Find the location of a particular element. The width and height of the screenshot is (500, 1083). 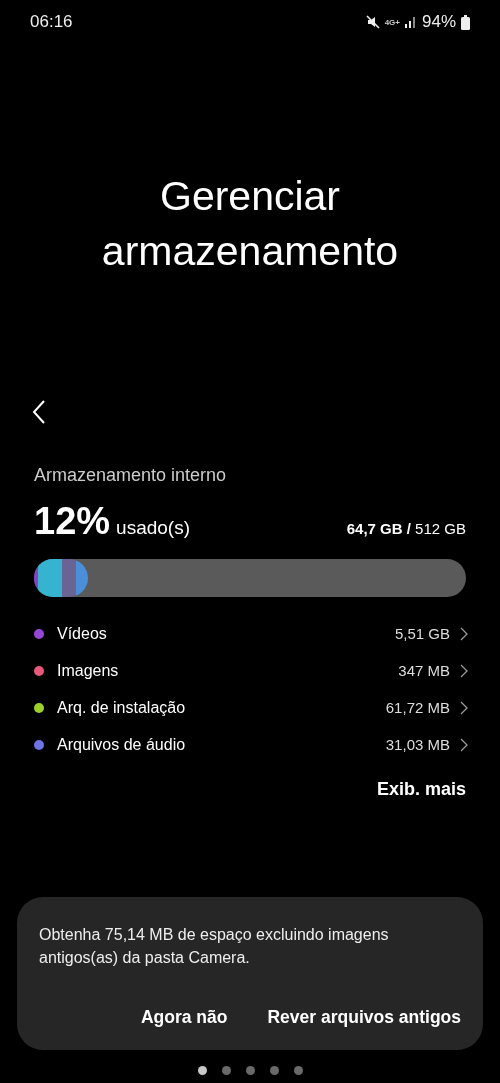

category-name: Arq. de instalação is located at coordinates (121, 707).